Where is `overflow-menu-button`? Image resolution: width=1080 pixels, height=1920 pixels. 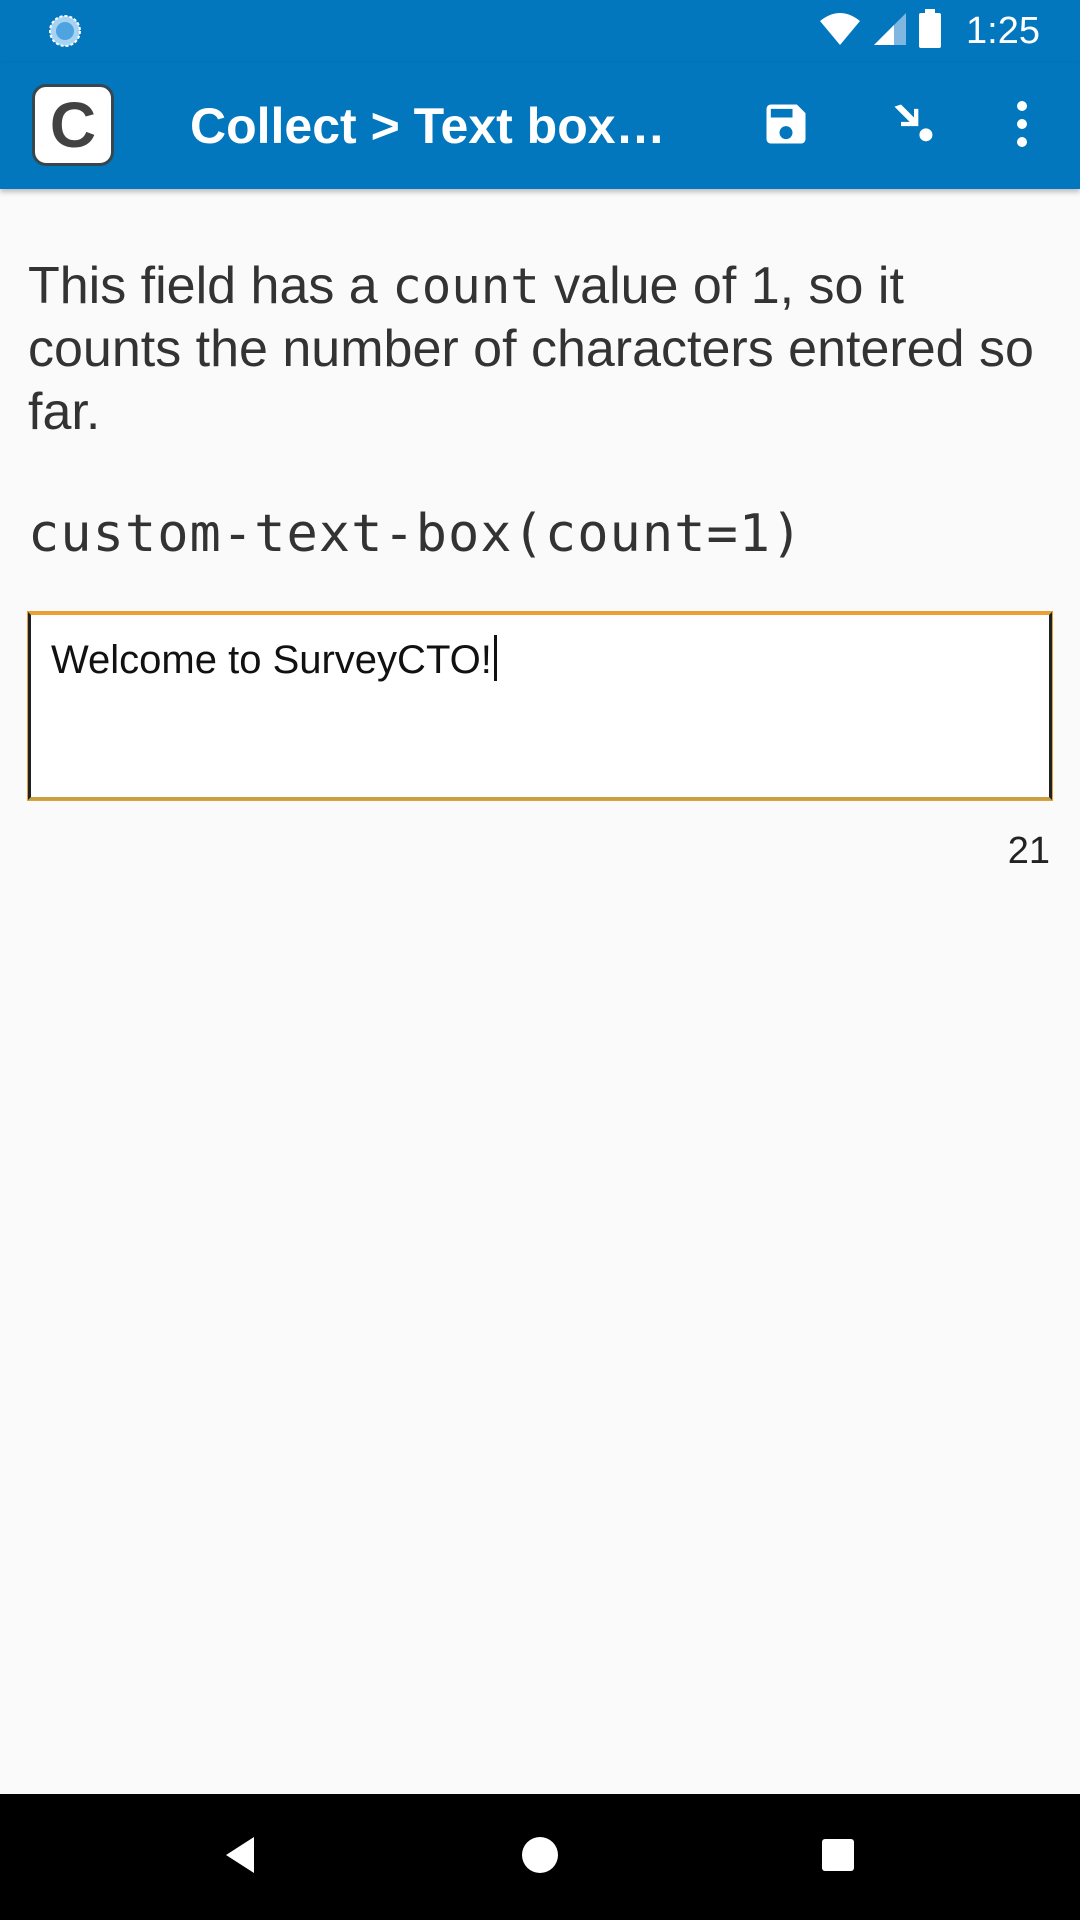 overflow-menu-button is located at coordinates (1022, 126).